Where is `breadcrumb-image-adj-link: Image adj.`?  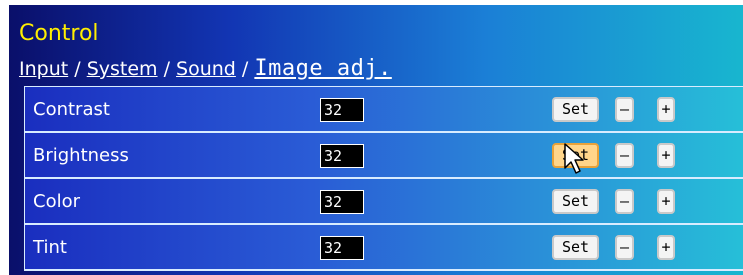
breadcrumb-image-adj-link: Image adj. is located at coordinates (322, 68).